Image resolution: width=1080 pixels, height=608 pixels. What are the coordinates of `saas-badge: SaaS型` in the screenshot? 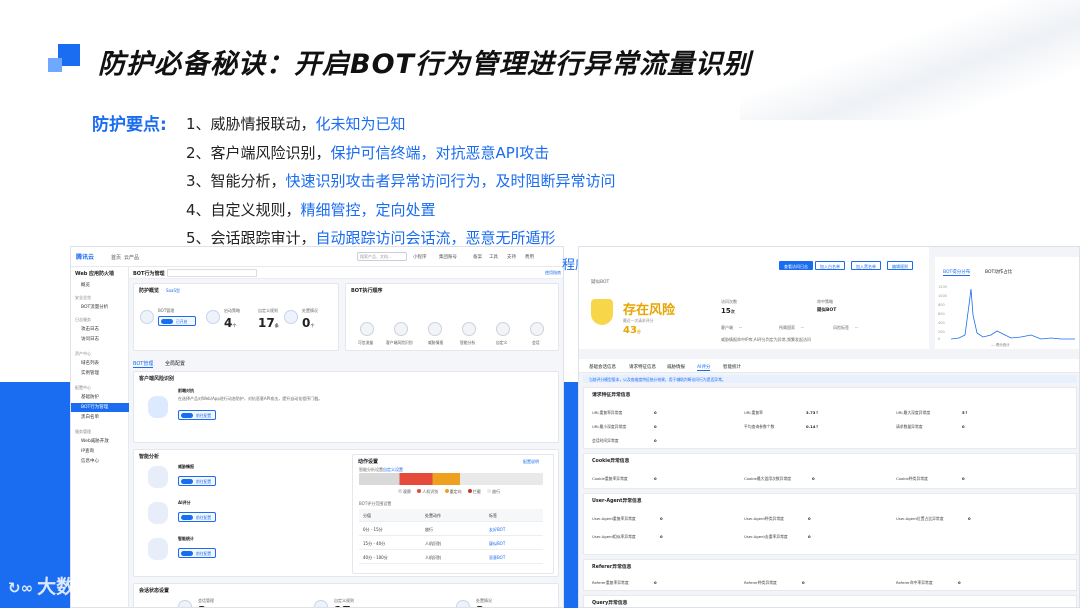 It's located at (173, 290).